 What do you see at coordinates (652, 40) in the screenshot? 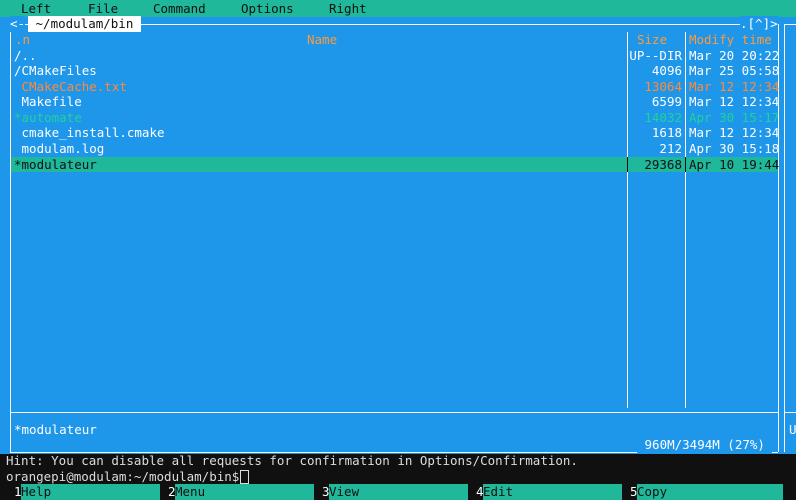
I see `column-header-size: Size` at bounding box center [652, 40].